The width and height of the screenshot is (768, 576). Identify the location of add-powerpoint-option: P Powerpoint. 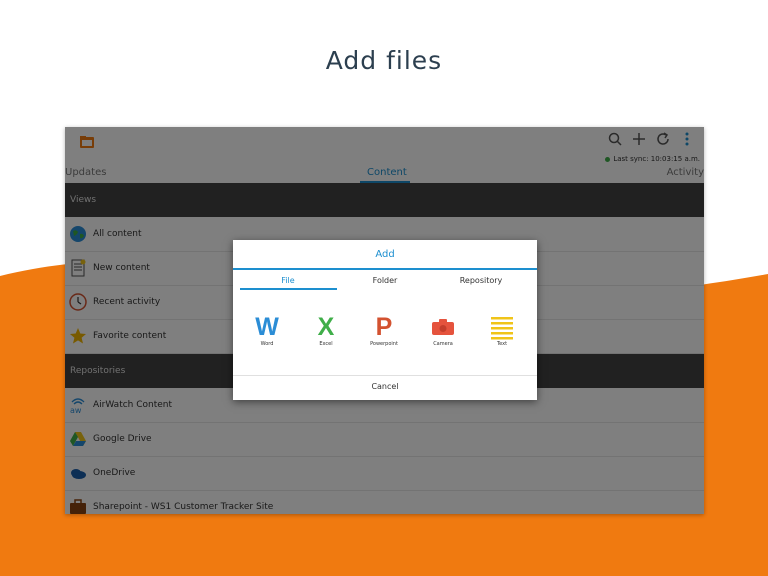
(384, 330).